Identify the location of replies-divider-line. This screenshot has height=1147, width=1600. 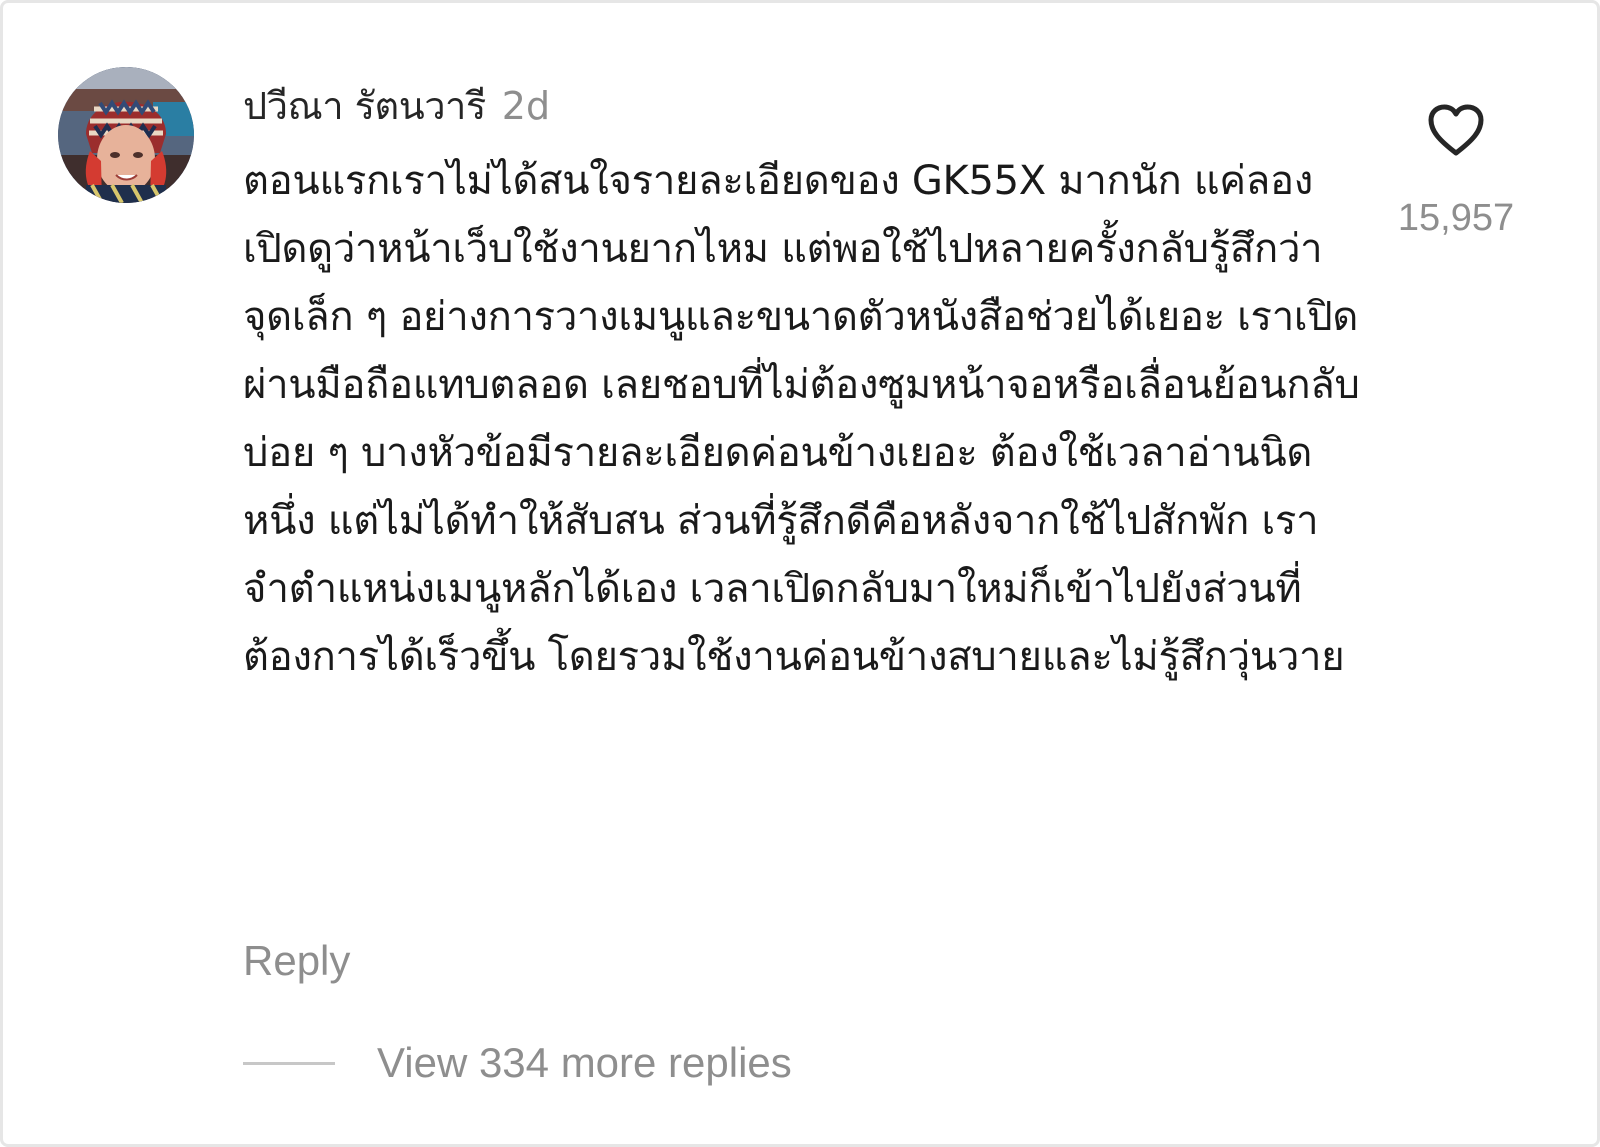
(289, 1063).